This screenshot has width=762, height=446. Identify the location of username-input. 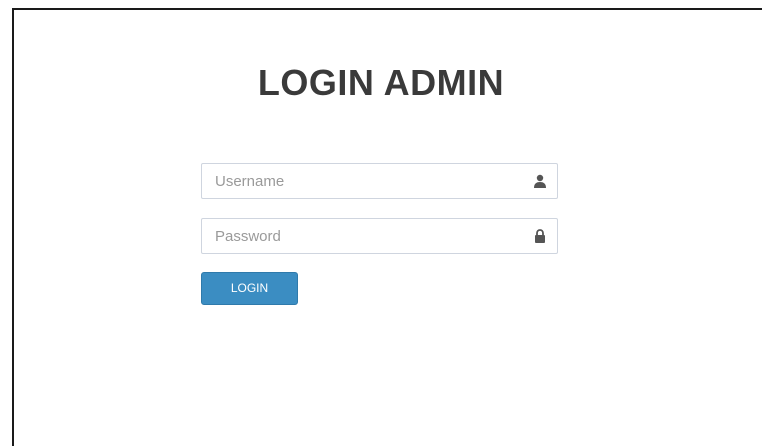
(362, 181).